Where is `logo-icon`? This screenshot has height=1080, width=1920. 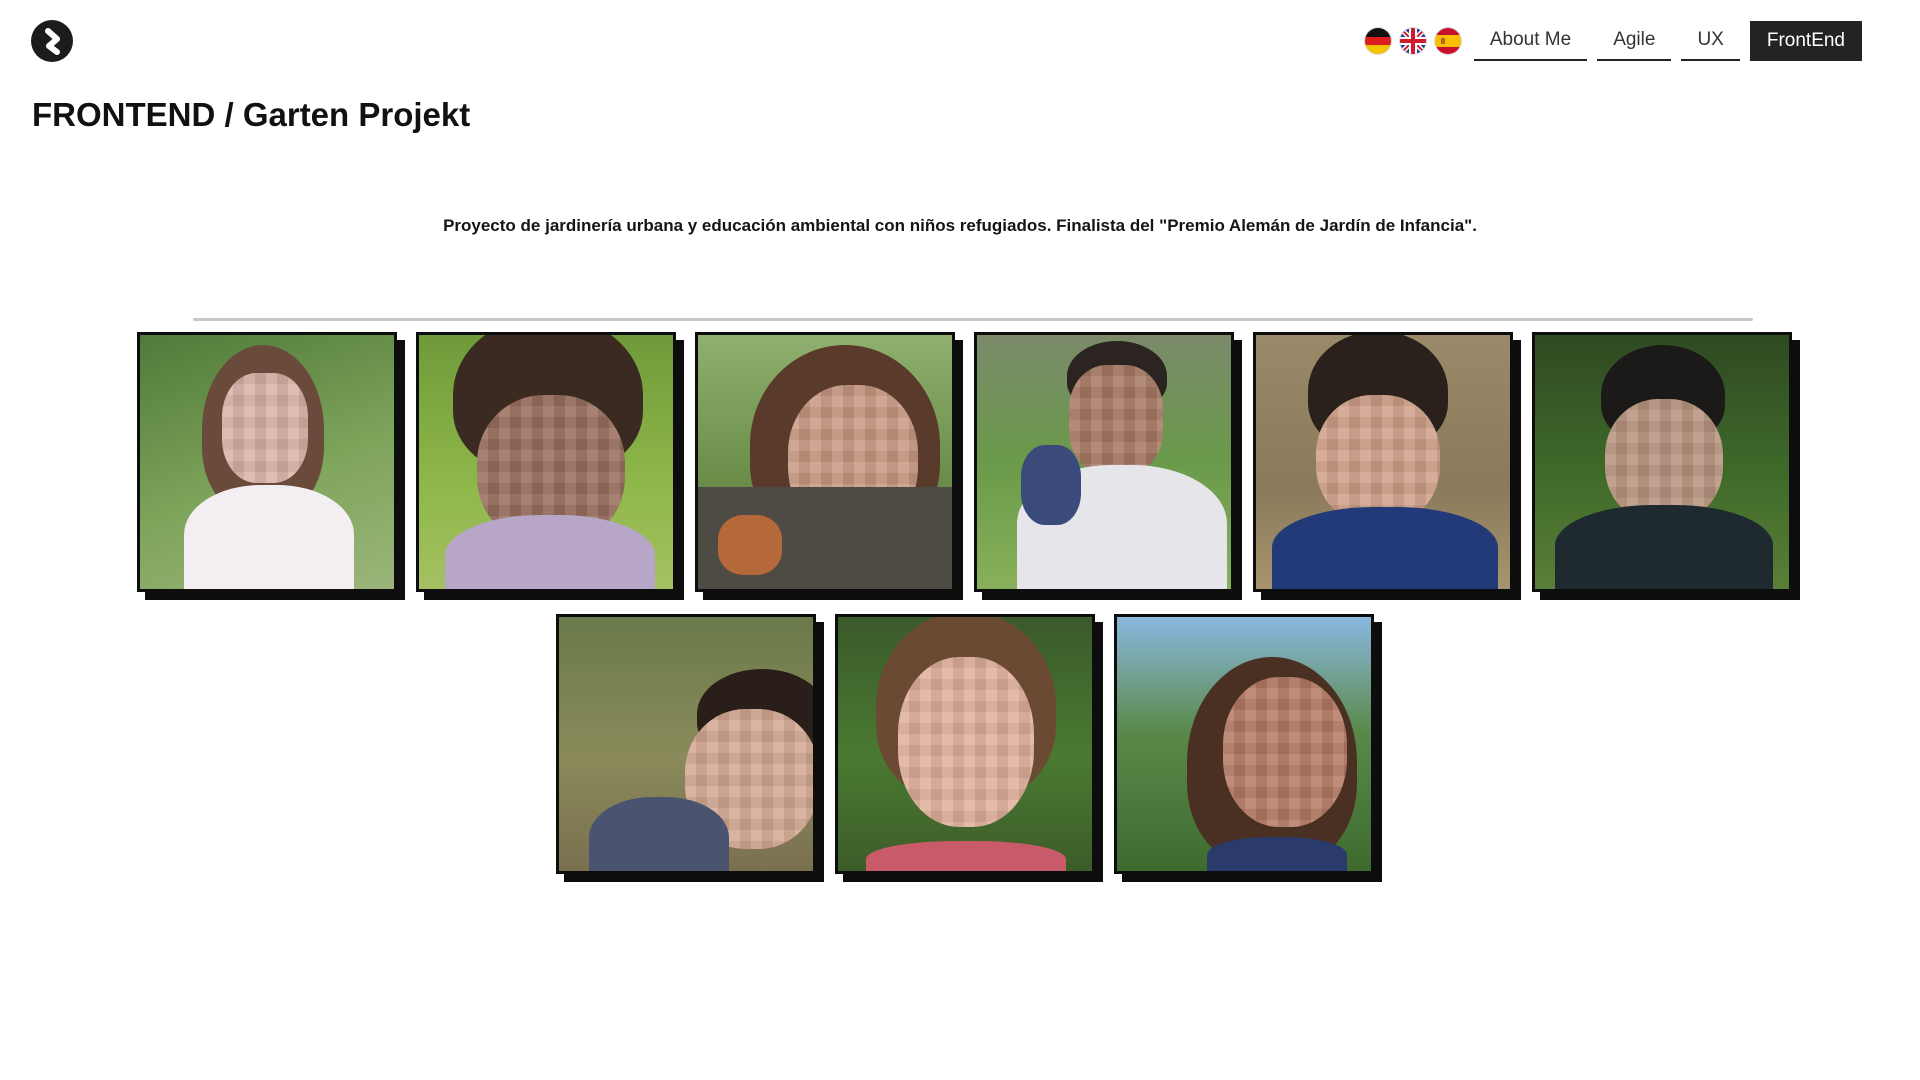
logo-icon is located at coordinates (52, 41).